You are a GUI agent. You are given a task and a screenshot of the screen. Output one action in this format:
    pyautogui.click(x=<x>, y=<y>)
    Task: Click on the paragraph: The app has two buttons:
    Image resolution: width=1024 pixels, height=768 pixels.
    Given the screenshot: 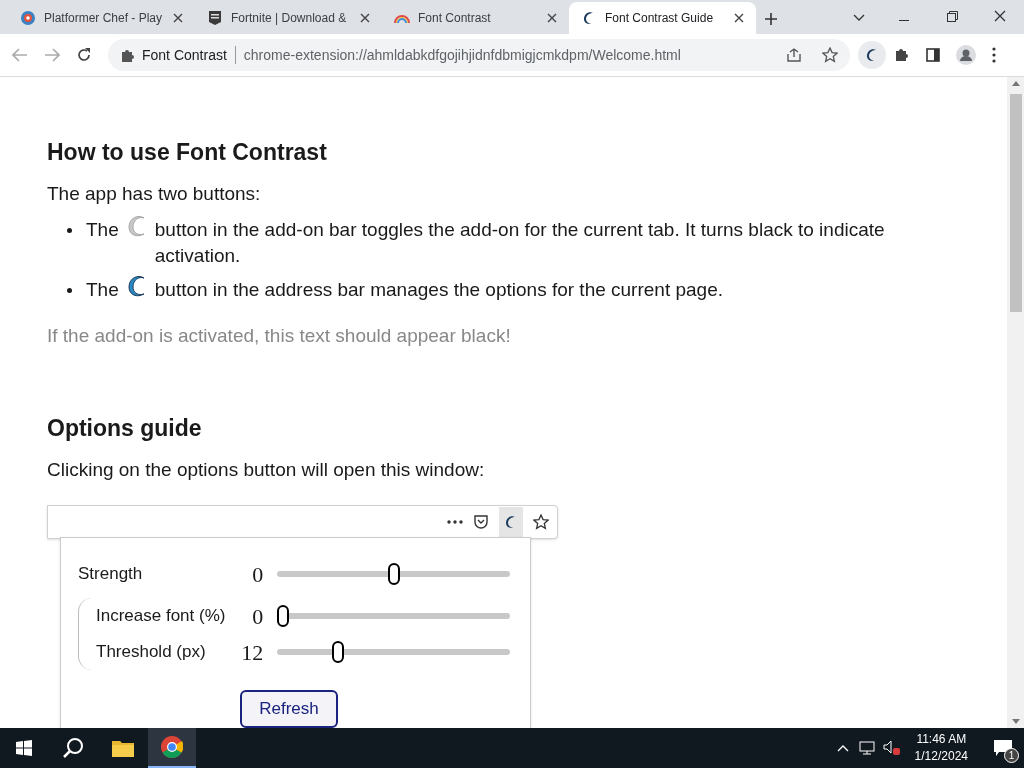 What is the action you would take?
    pyautogui.click(x=154, y=194)
    